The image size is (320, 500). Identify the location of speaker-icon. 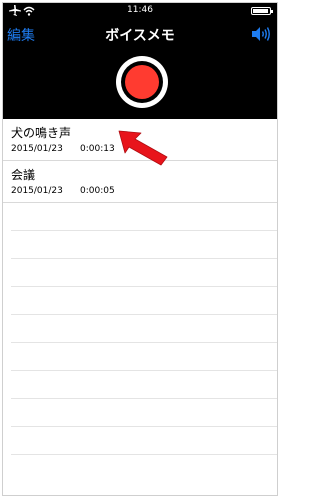
(261, 34).